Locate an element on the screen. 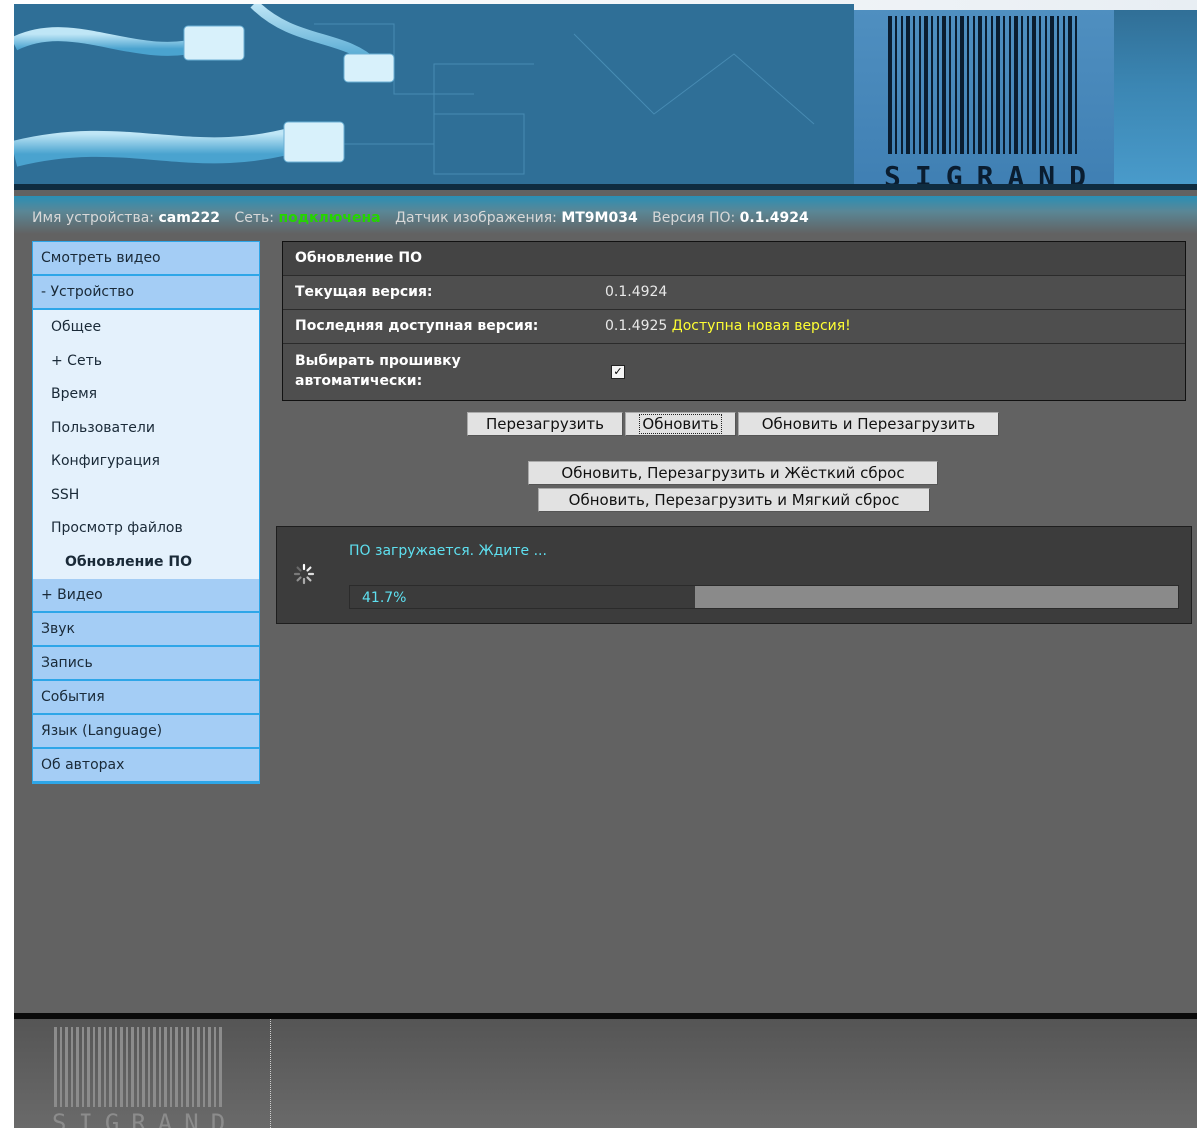  update-reboot-button: Обновить и Перезагрузить is located at coordinates (868, 424).